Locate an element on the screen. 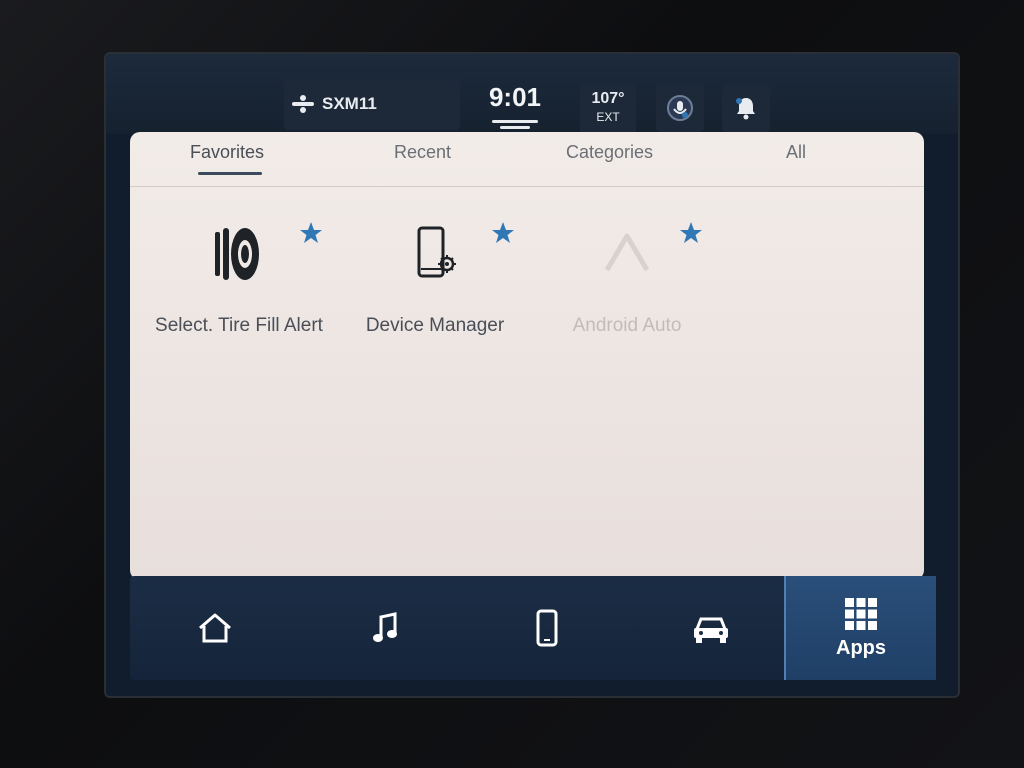 This screenshot has width=1024, height=768. phone-icon is located at coordinates (547, 628).